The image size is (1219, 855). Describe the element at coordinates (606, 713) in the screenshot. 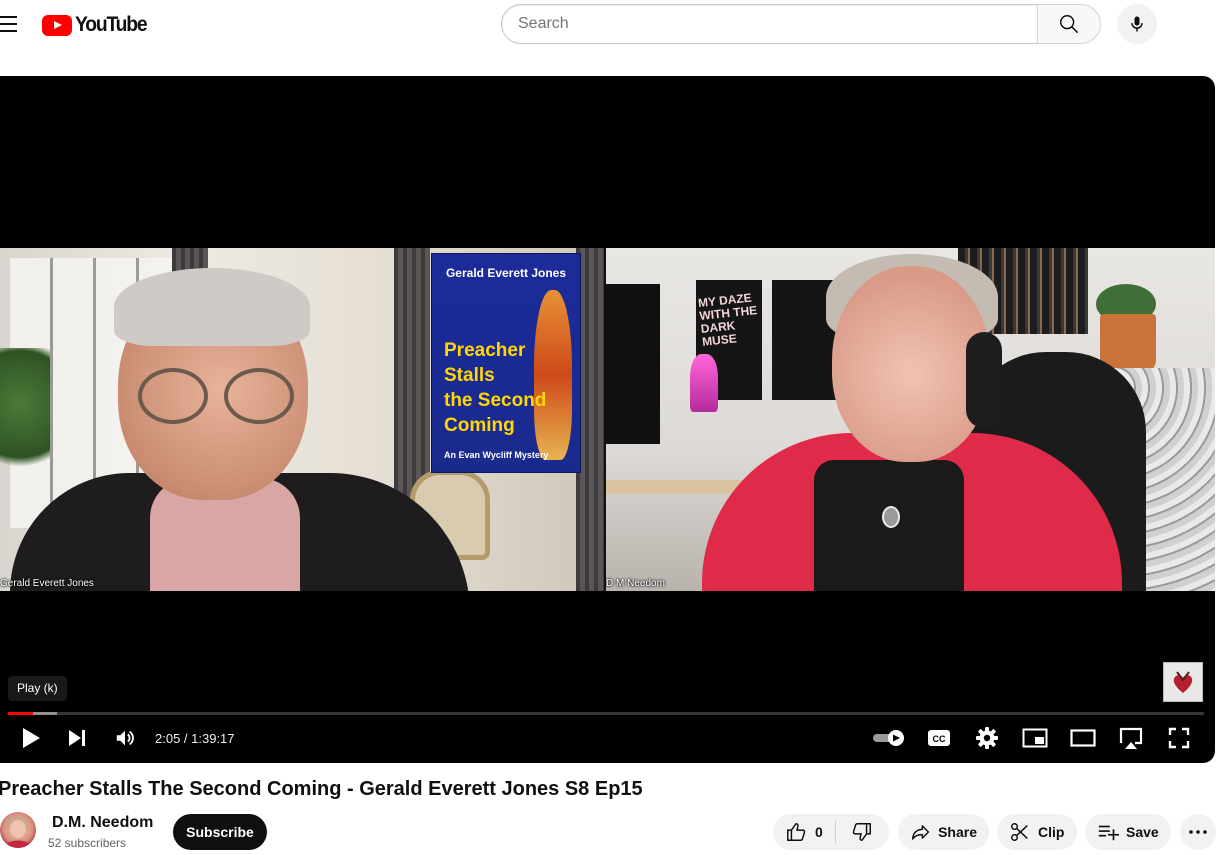

I see `progress-bar` at that location.